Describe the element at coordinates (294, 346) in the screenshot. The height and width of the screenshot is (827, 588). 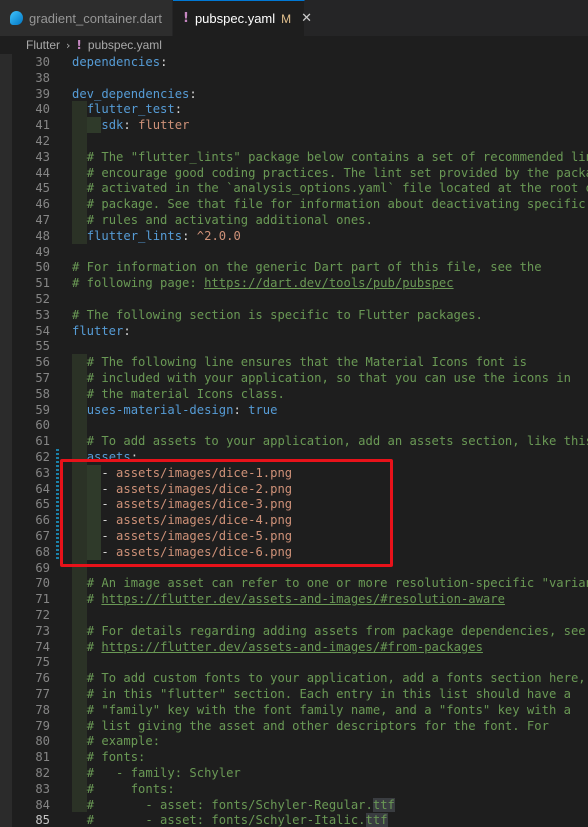
I see `code-line: 55` at that location.